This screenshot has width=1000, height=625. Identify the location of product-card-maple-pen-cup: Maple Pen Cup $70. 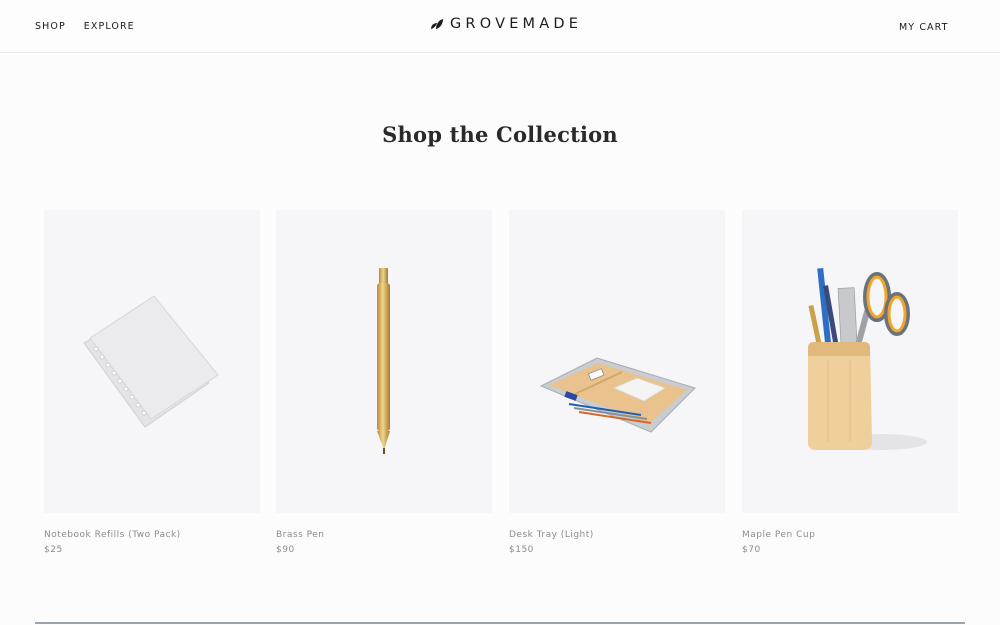
(850, 382).